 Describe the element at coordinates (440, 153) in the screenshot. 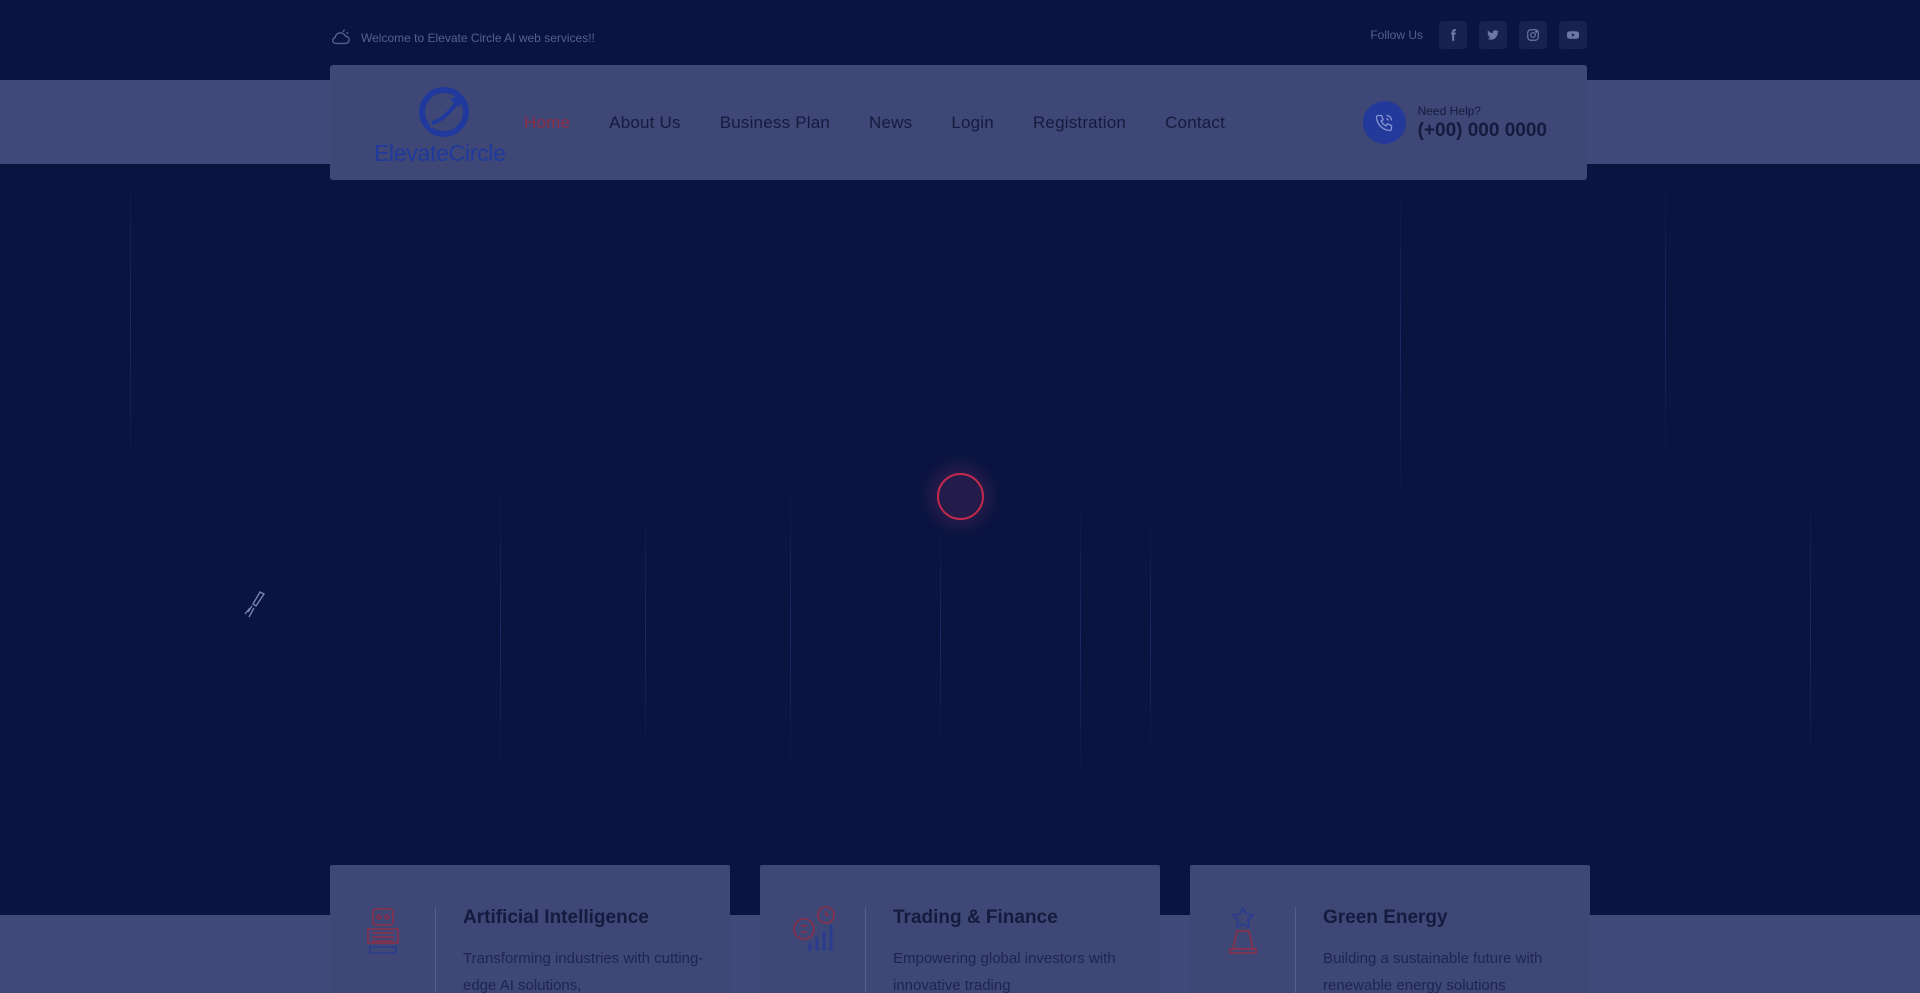

I see `brand-name: ElevateCircle` at that location.